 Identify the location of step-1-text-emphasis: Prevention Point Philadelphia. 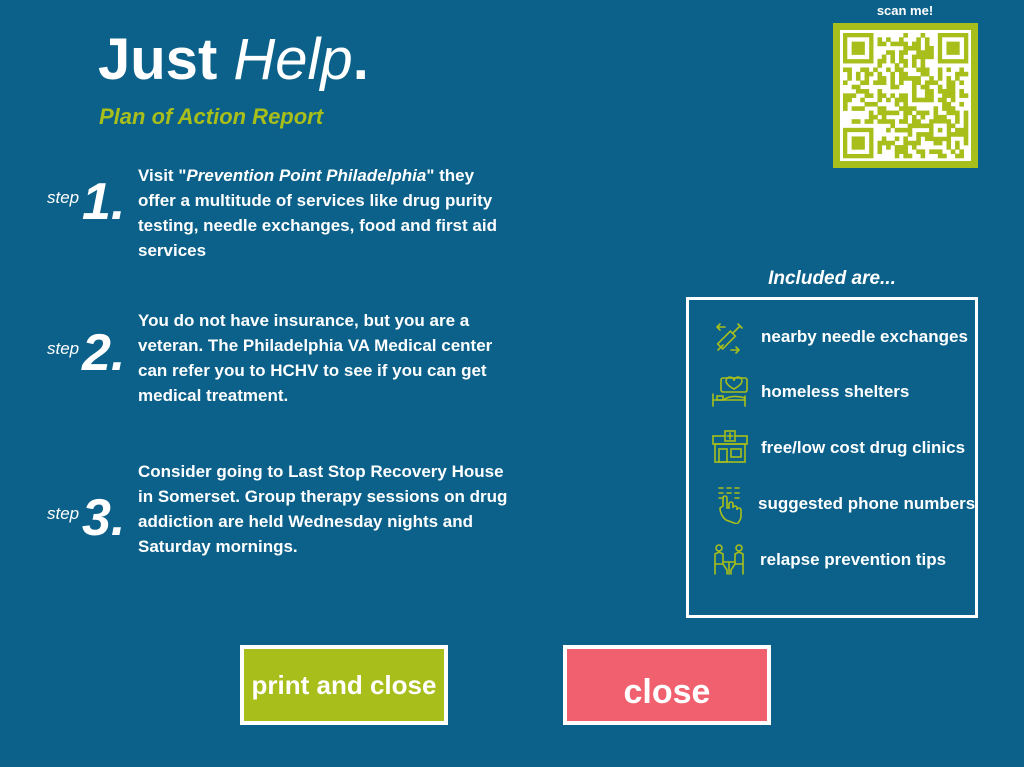
(306, 175).